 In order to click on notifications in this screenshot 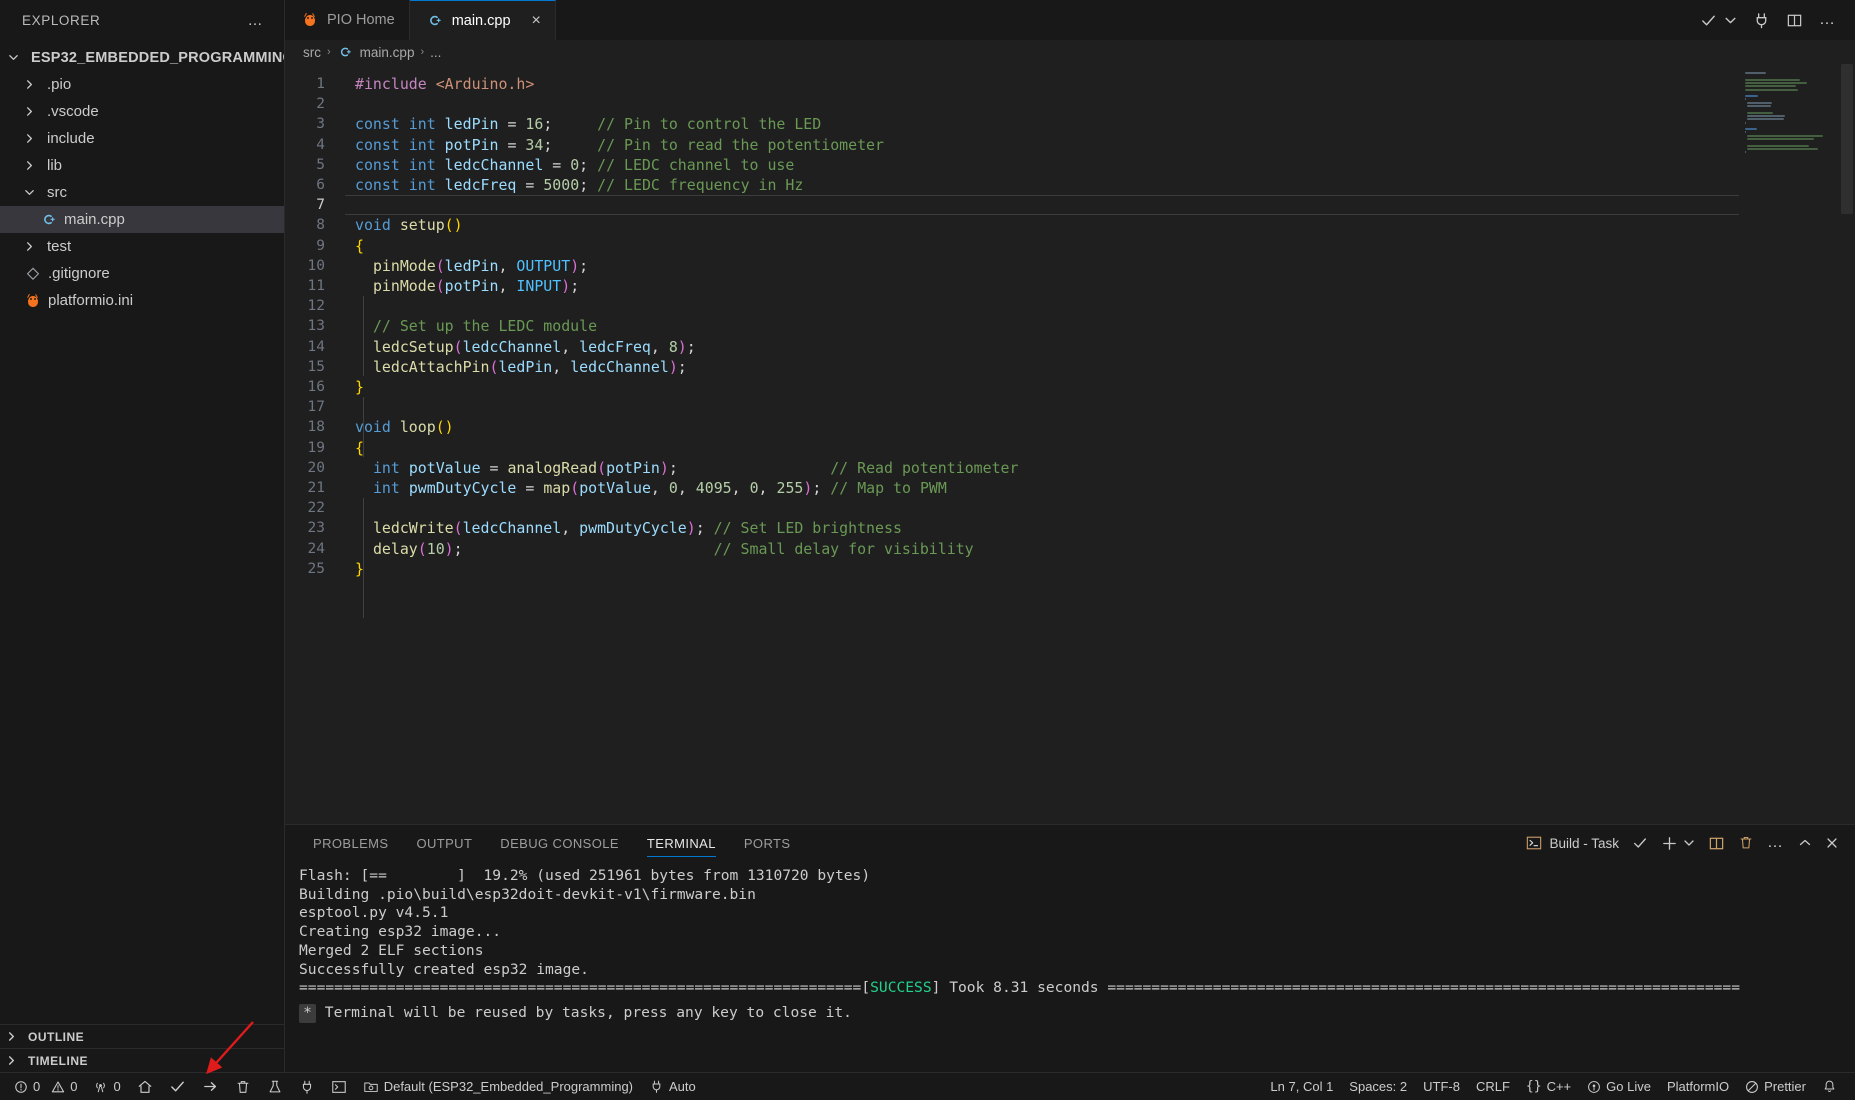, I will do `click(1829, 1086)`.